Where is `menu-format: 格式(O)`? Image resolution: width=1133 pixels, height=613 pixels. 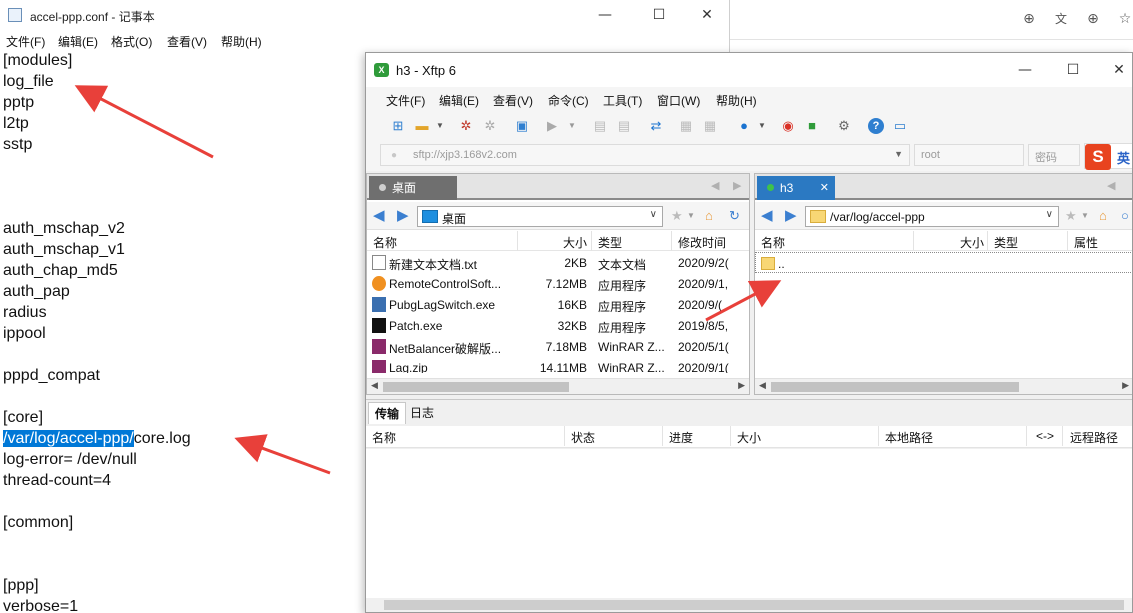
menu-format: 格式(O) is located at coordinates (131, 41).